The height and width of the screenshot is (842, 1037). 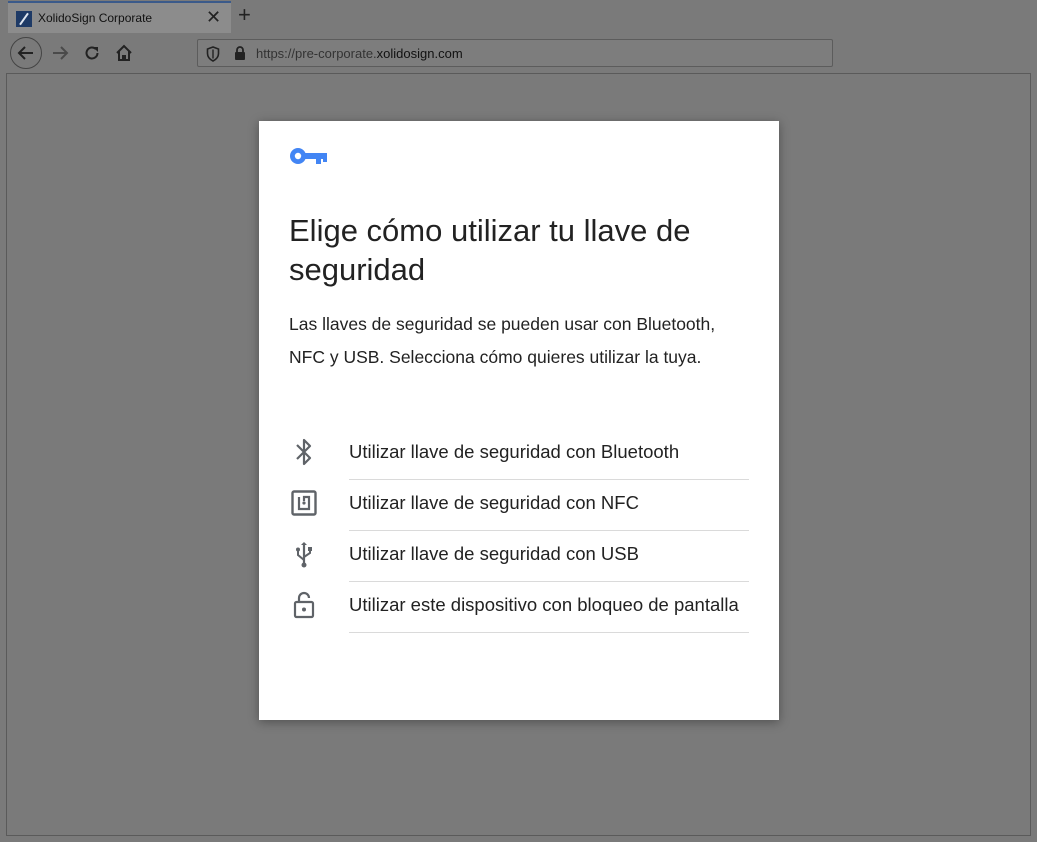 What do you see at coordinates (549, 556) in the screenshot?
I see `option-label: Utilizar llave de seguridad con USB` at bounding box center [549, 556].